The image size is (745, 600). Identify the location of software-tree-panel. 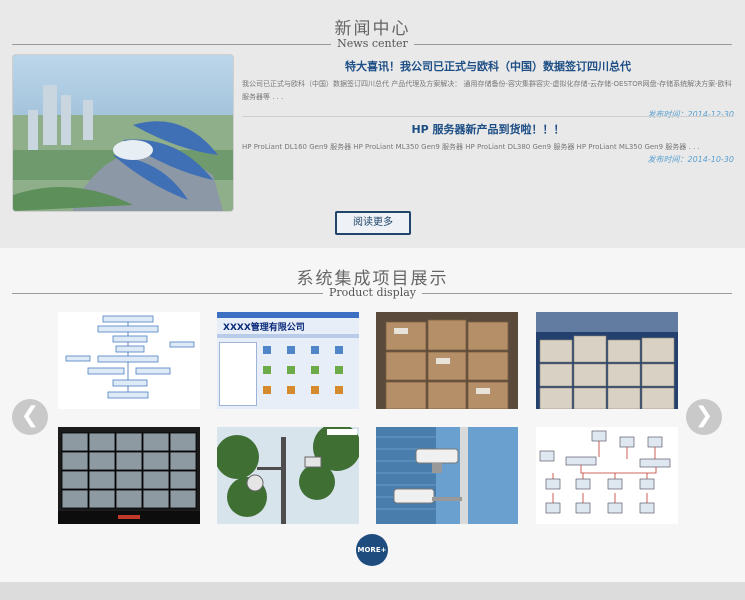
(238, 374).